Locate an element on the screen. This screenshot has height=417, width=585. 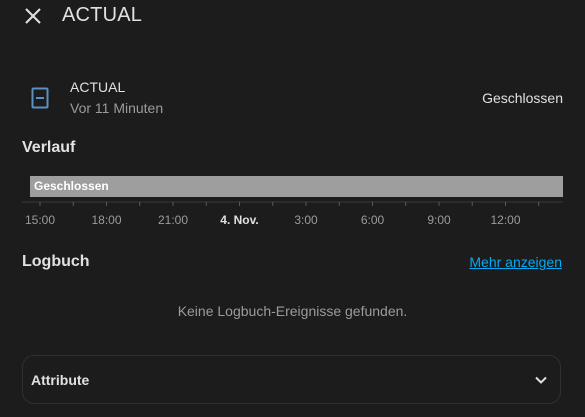
entity-last-changed: Vor 11 Minuten is located at coordinates (117, 108).